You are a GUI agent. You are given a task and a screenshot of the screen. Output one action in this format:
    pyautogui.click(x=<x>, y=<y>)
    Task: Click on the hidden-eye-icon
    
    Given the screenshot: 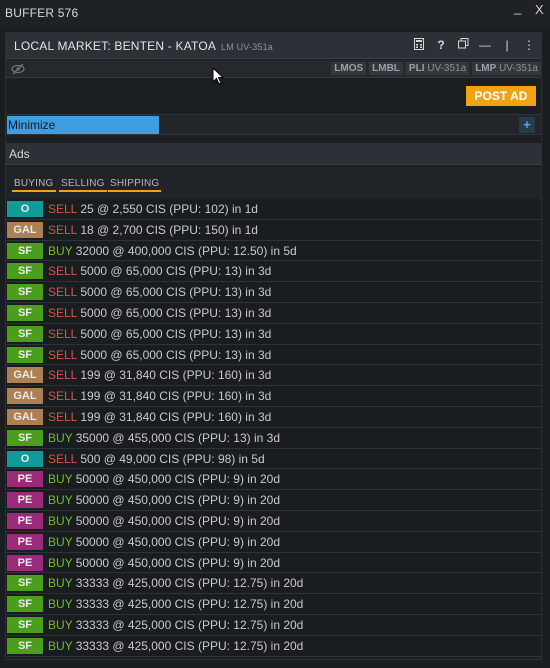 What is the action you would take?
    pyautogui.click(x=18, y=69)
    